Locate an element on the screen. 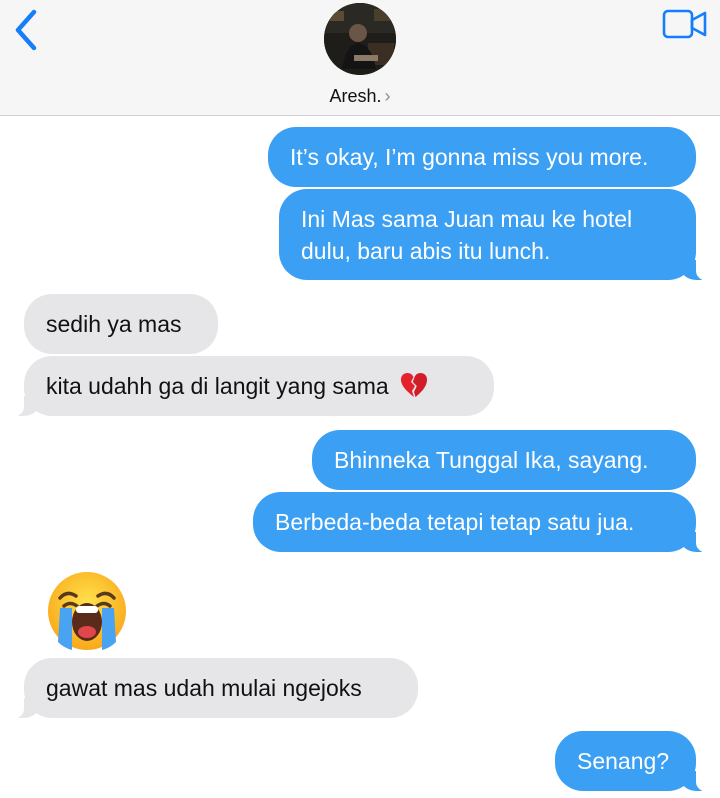 This screenshot has width=720, height=798. message-text-line: Ini Mas sama Juan mau ke hotel is located at coordinates (467, 219).